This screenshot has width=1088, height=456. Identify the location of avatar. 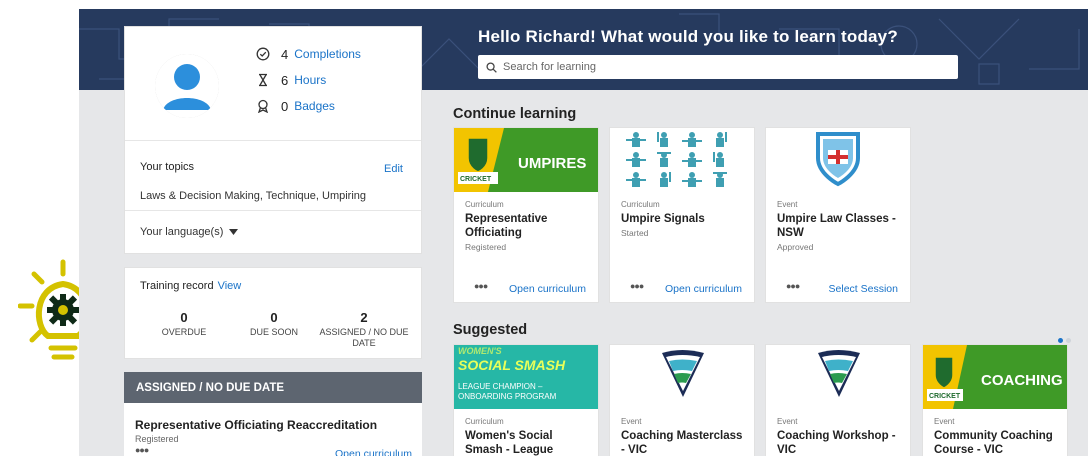
(187, 86).